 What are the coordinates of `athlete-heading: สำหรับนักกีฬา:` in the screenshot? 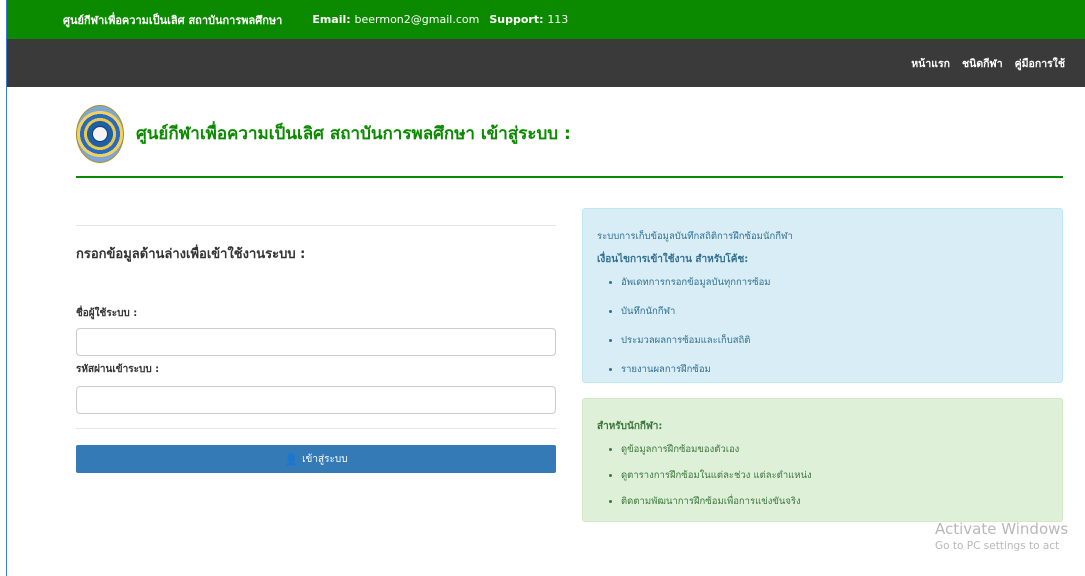 It's located at (630, 426).